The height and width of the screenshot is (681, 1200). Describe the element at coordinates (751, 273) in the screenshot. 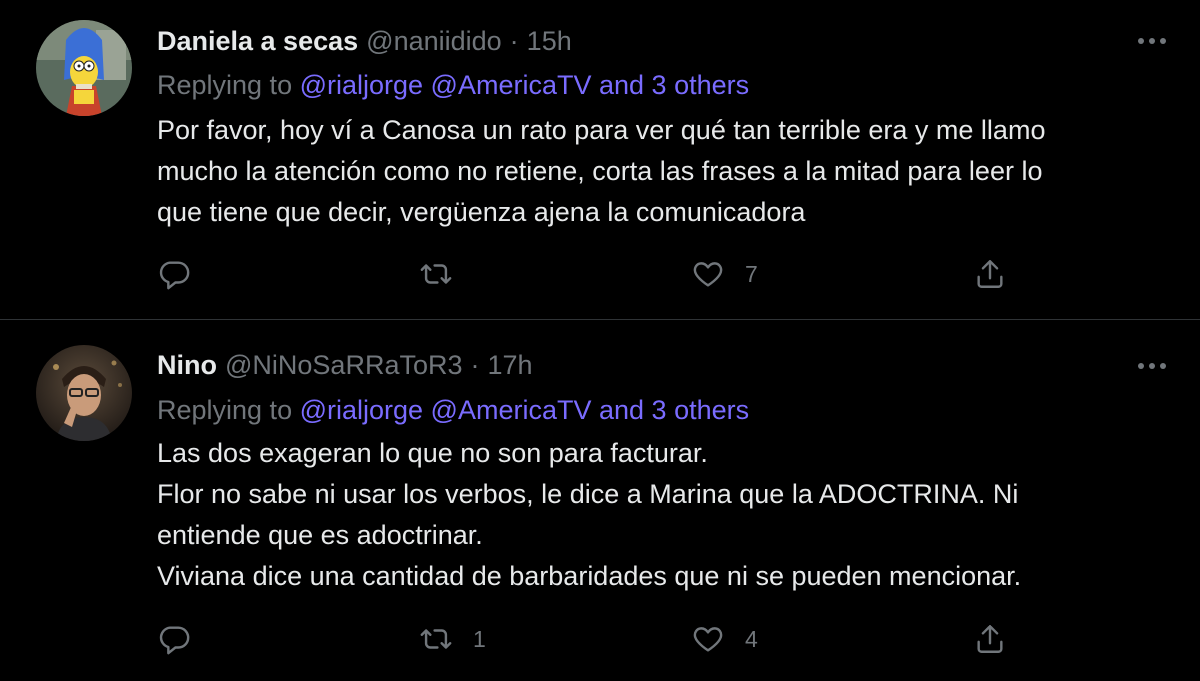

I see `like-count: 7` at that location.